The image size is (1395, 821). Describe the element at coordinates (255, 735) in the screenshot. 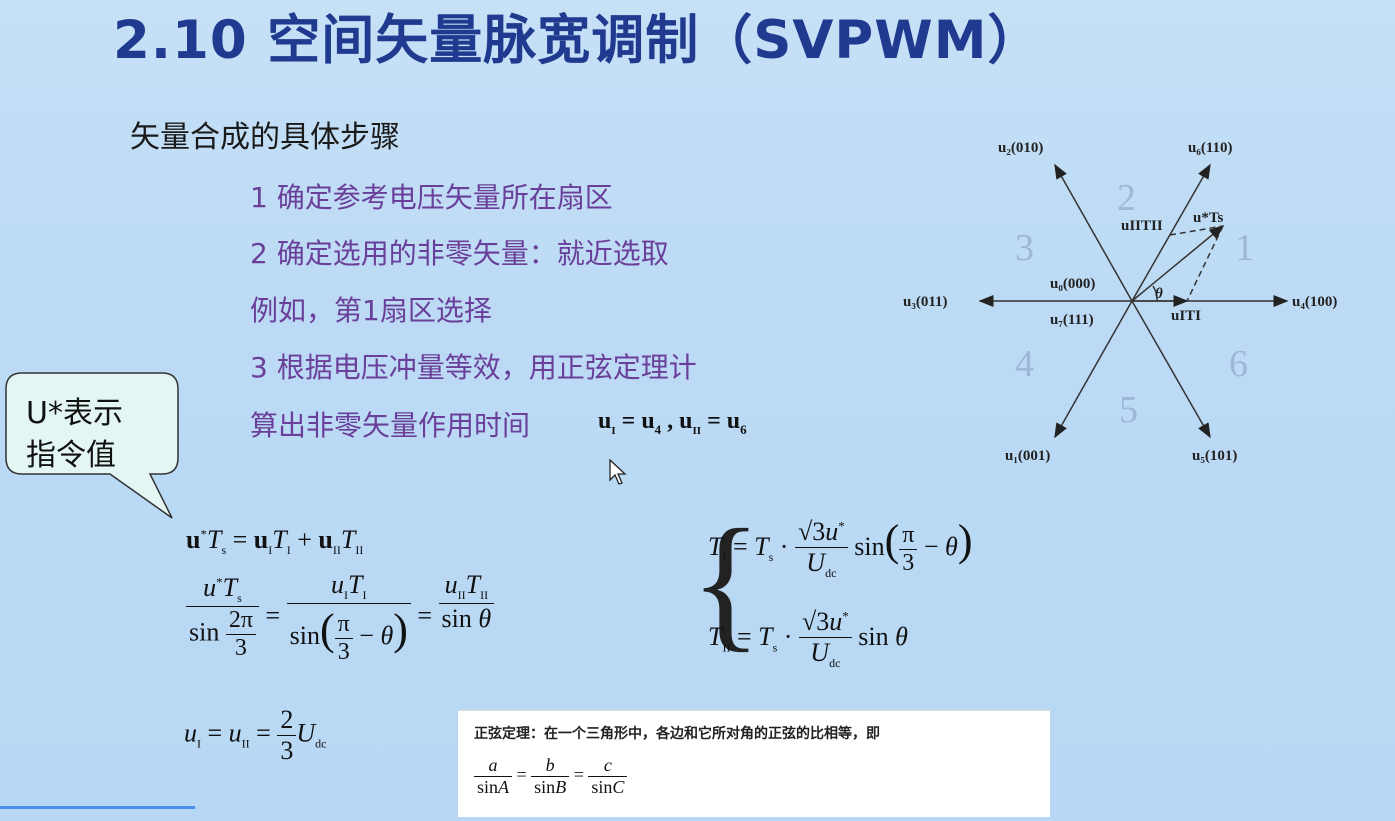

I see `eq-magnitude: uI = uII = 2 3 Udc` at that location.